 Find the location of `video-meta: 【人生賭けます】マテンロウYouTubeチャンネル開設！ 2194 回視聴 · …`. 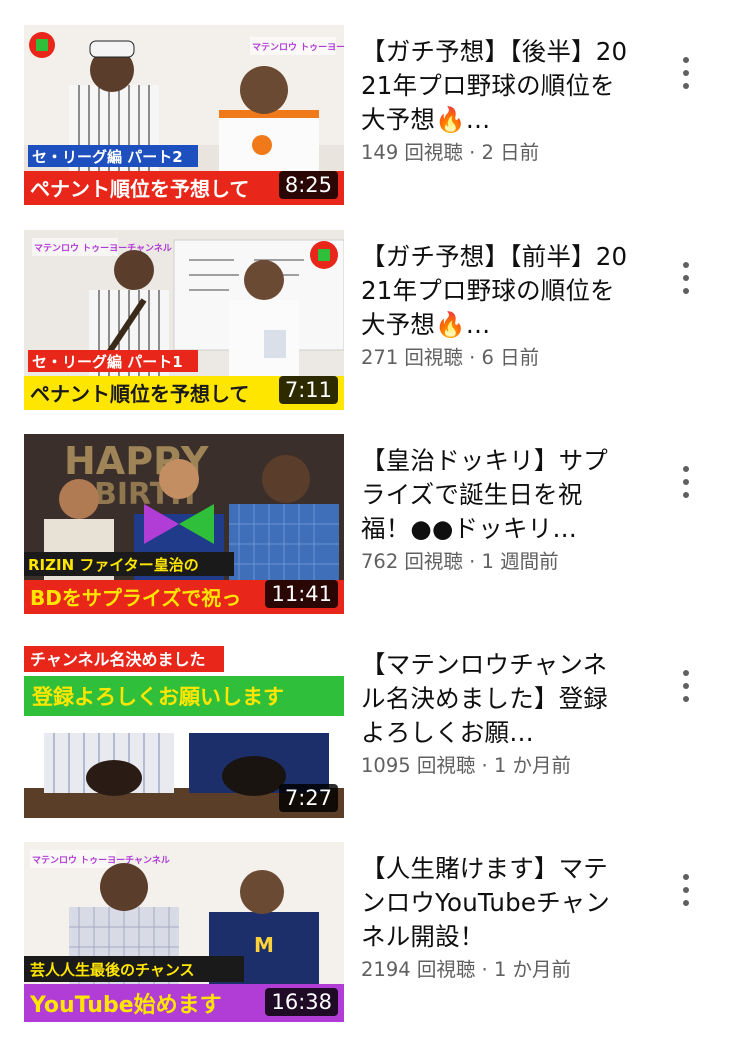

video-meta: 【人生賭けます】マテンロウYouTubeチャンネル開設！ 2194 回視聴 · … is located at coordinates (496, 913).